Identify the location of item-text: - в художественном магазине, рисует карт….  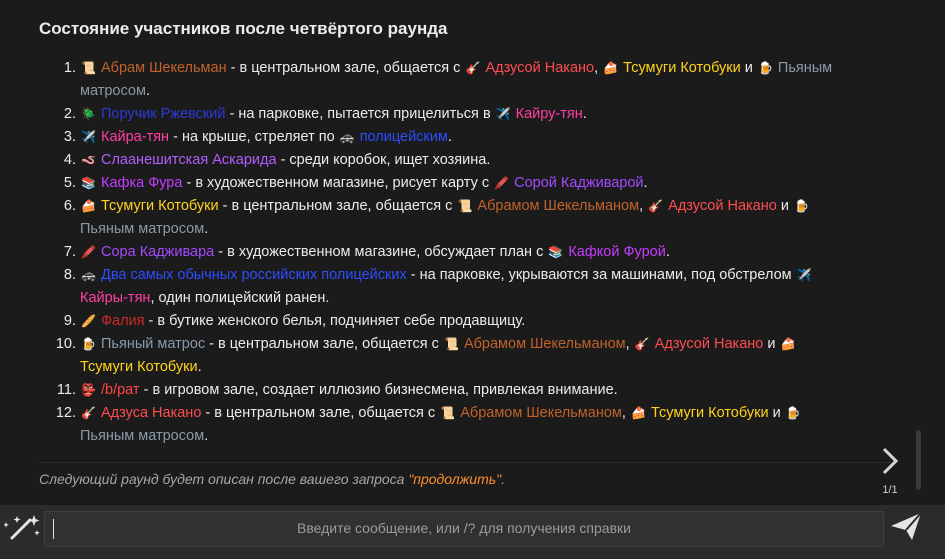
(338, 183).